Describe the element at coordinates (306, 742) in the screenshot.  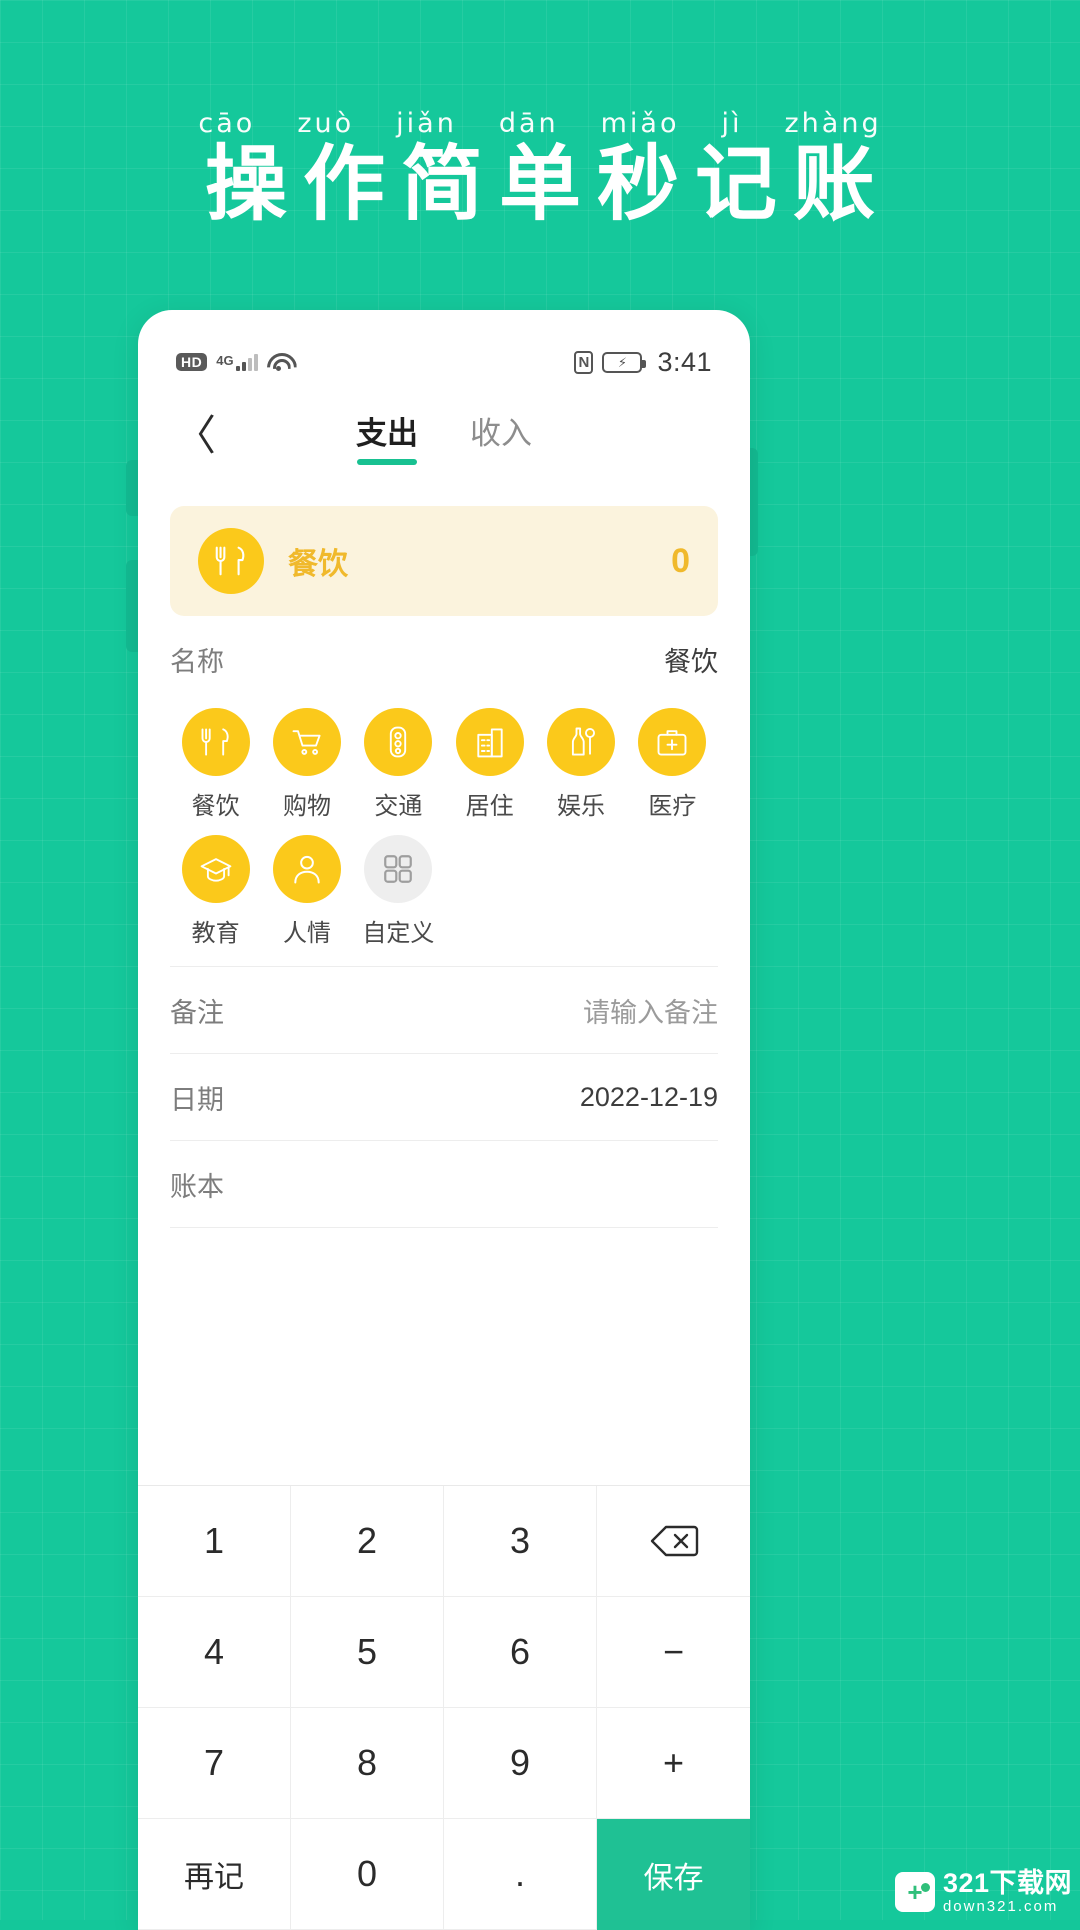
I see `shopping-cart-icon` at that location.